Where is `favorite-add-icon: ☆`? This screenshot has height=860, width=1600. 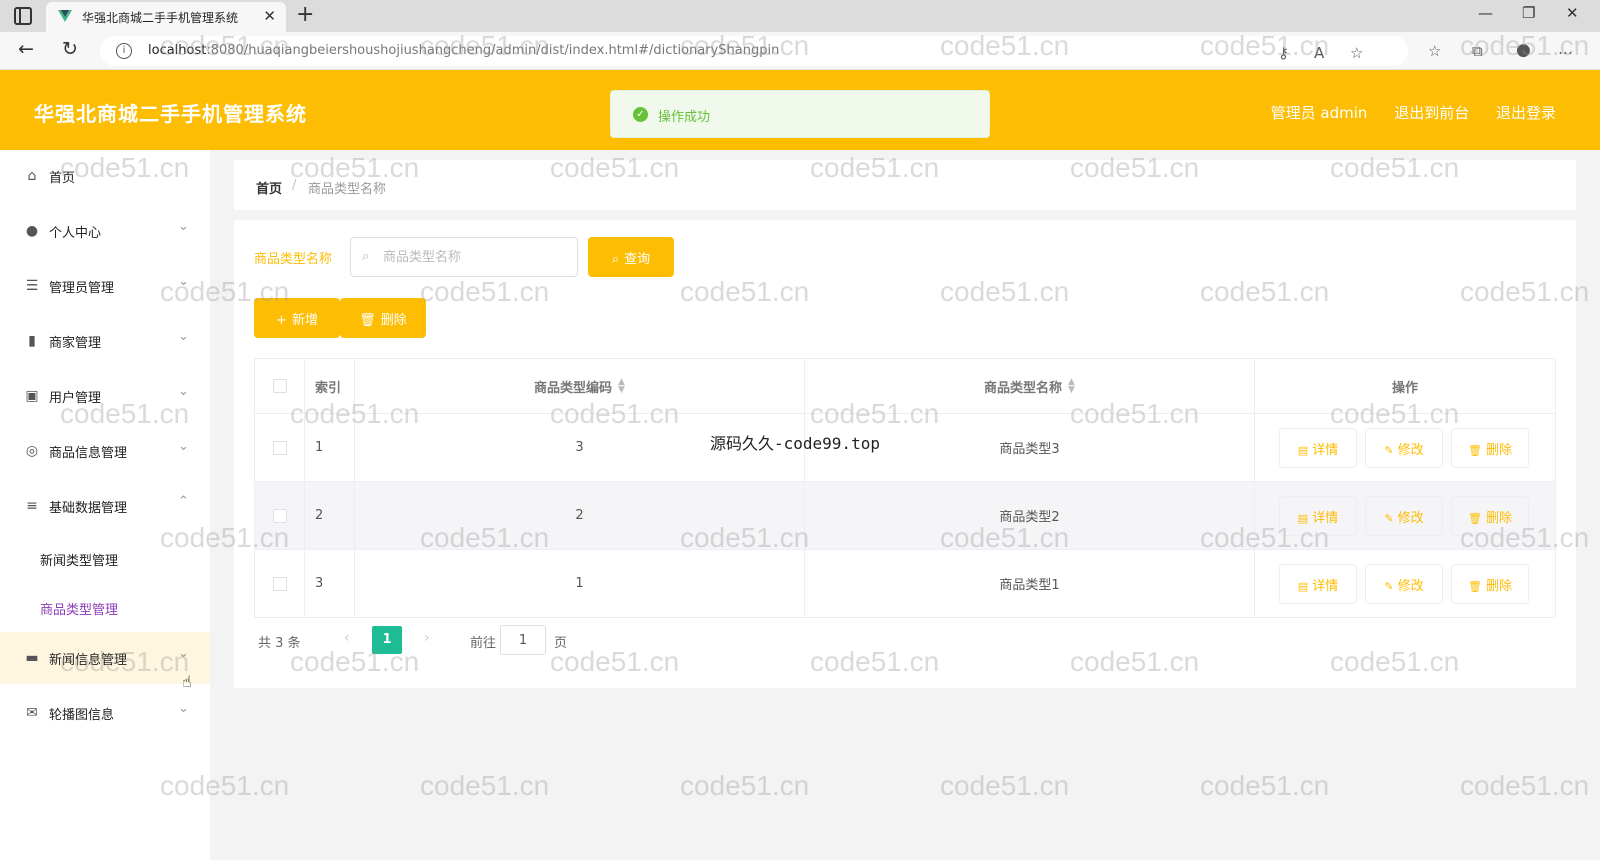
favorite-add-icon: ☆ is located at coordinates (1356, 53).